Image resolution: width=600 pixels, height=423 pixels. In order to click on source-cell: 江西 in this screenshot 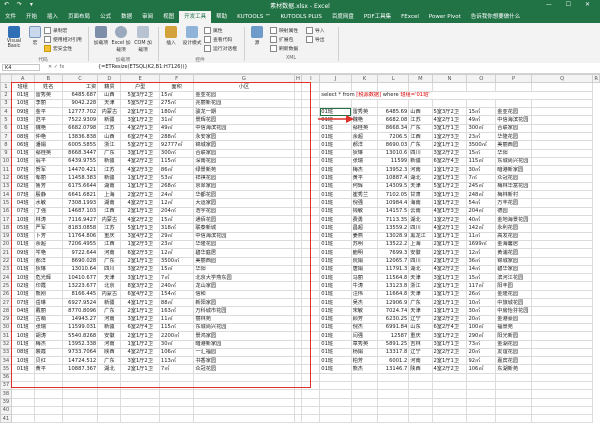, I will do `click(109, 211)`.